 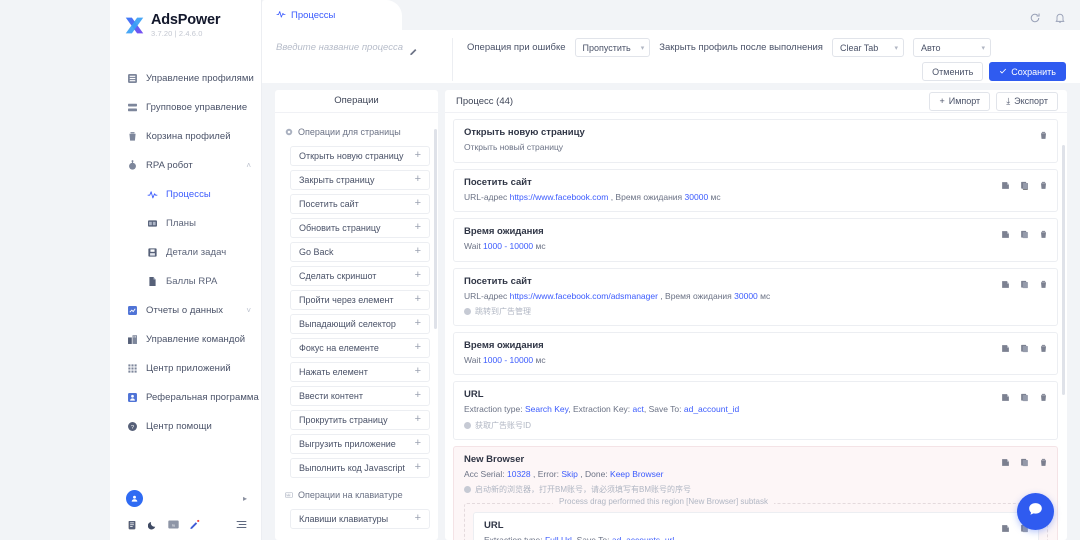 I want to click on sidebar-item-data-reports: Отчеты о данных ˅, so click(x=185, y=310).